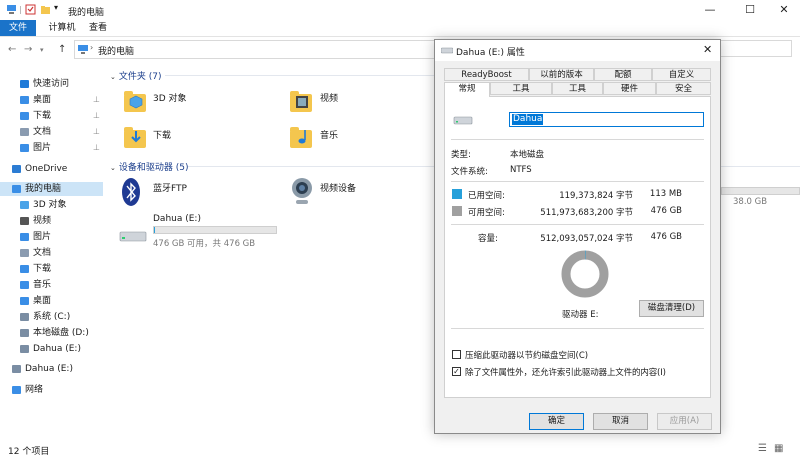 Image resolution: width=800 pixels, height=457 pixels. I want to click on film-icon, so click(302, 102).